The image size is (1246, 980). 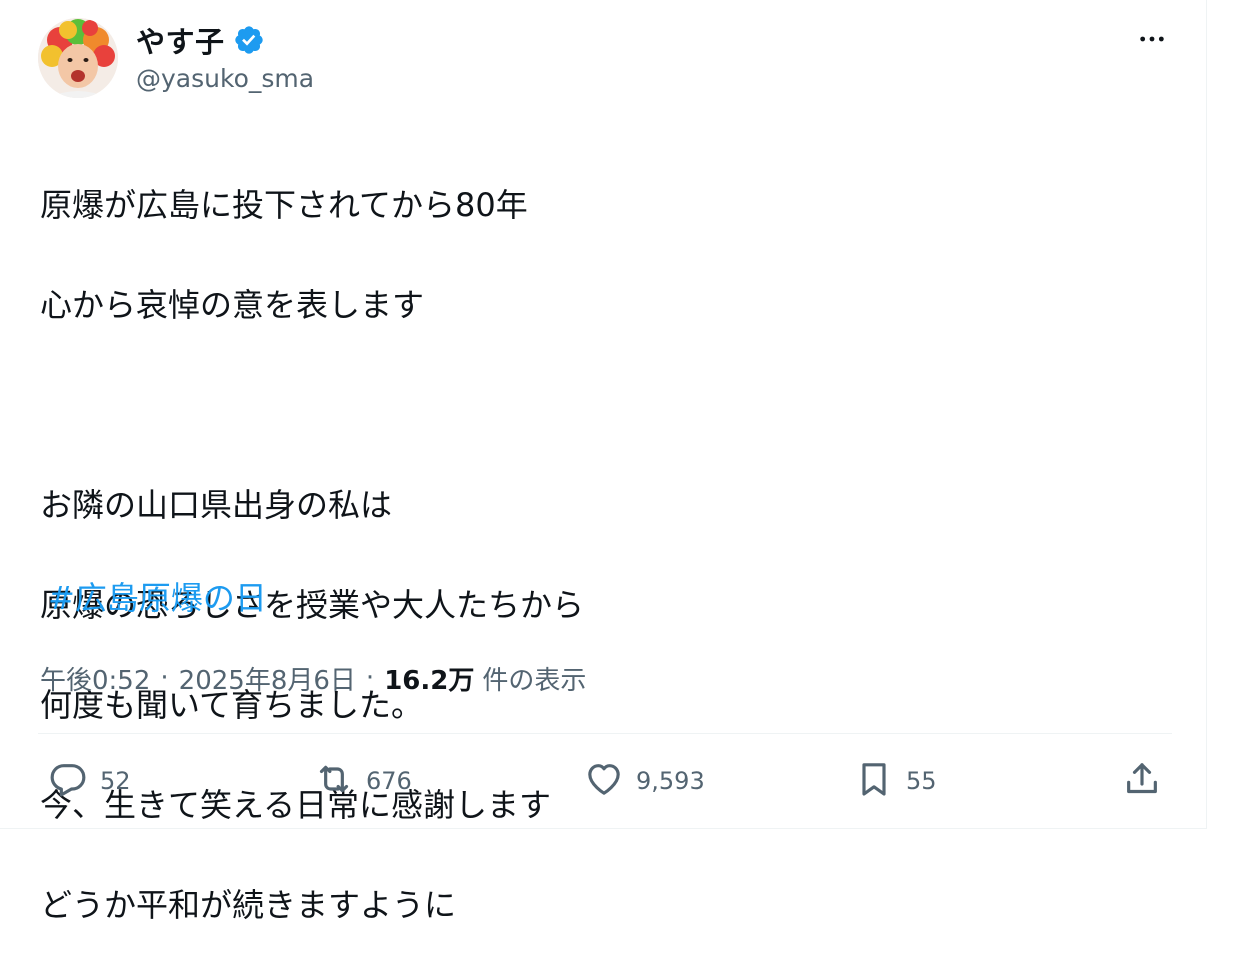 I want to click on share-button, so click(x=1142, y=781).